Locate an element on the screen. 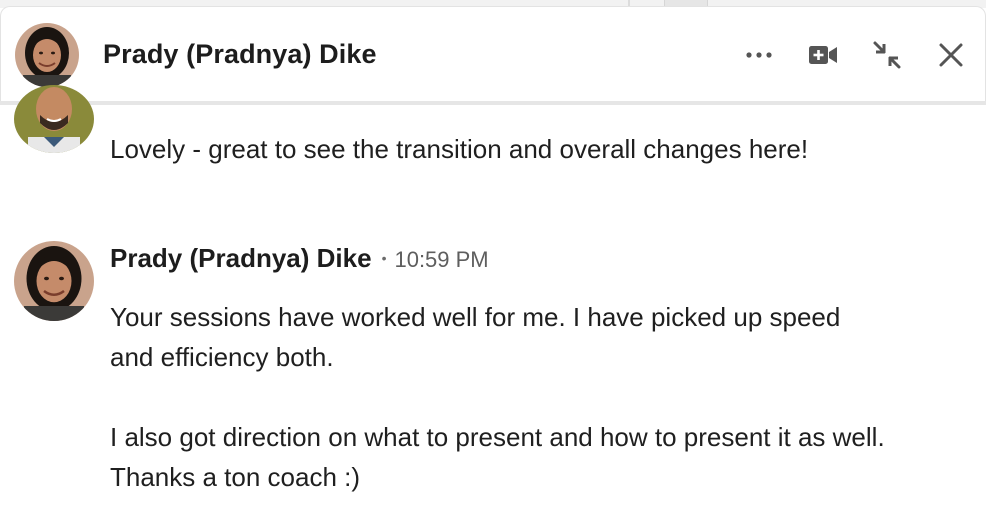  sender-avatar is located at coordinates (54, 281).